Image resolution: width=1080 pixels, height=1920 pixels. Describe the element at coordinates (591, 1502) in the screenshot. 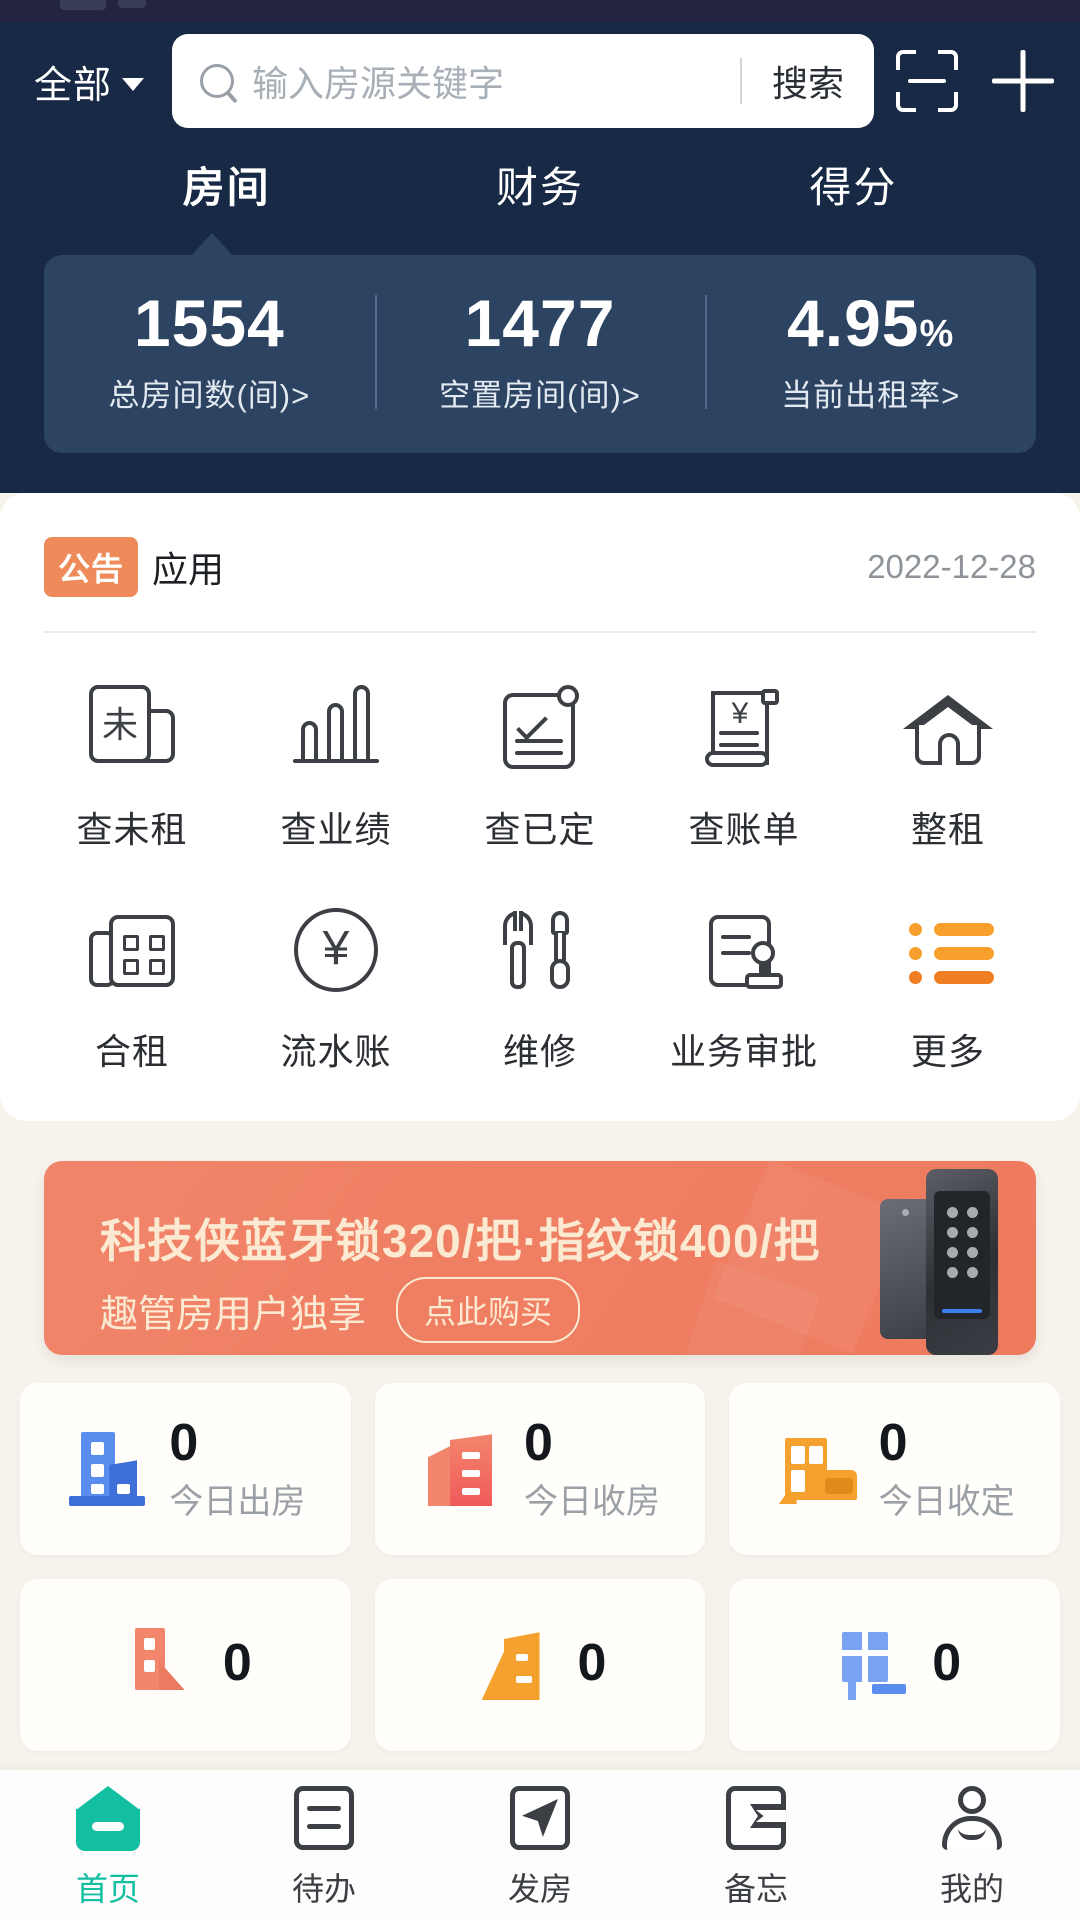

I see `card-label: 今日收房` at that location.